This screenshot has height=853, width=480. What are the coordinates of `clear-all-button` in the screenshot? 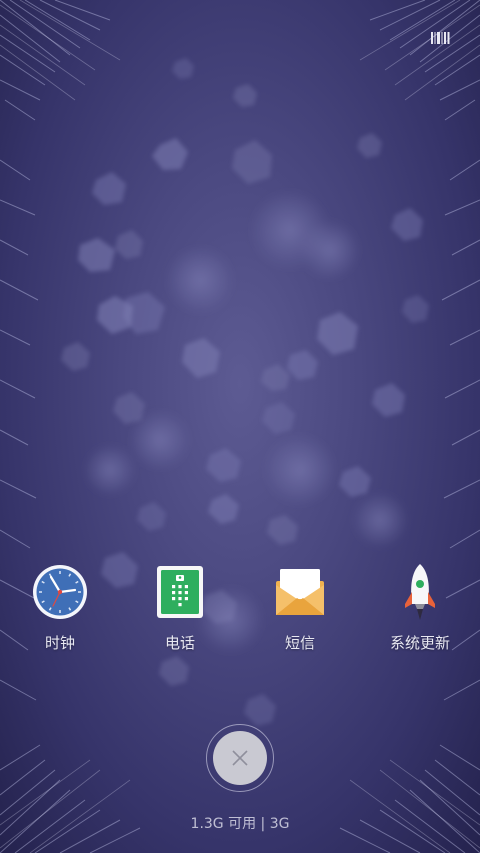 It's located at (240, 758).